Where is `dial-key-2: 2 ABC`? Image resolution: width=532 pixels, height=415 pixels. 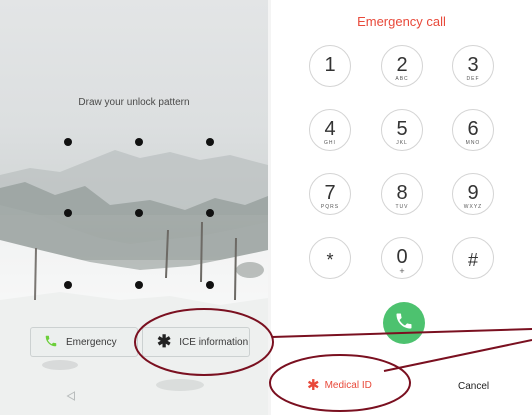 dial-key-2: 2 ABC is located at coordinates (402, 66).